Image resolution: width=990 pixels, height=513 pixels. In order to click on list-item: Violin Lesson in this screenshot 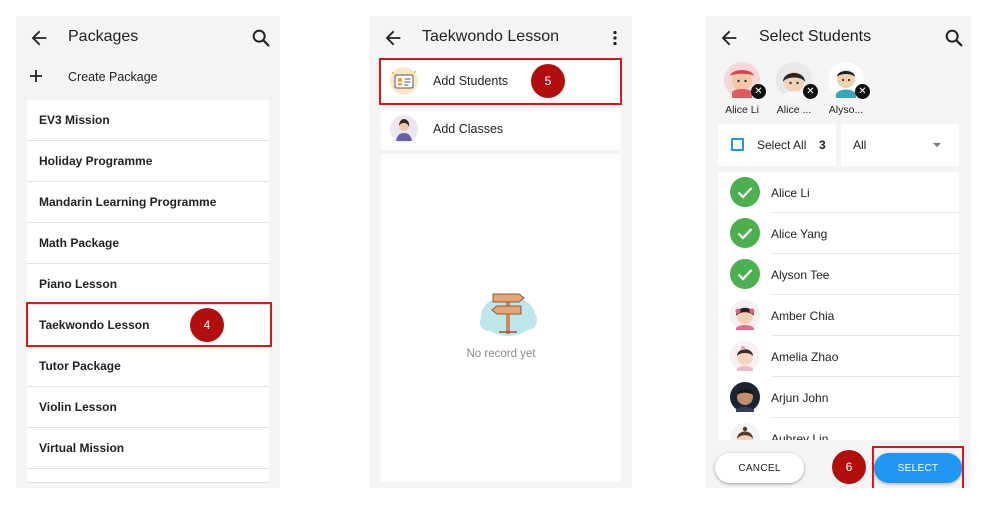, I will do `click(148, 407)`.